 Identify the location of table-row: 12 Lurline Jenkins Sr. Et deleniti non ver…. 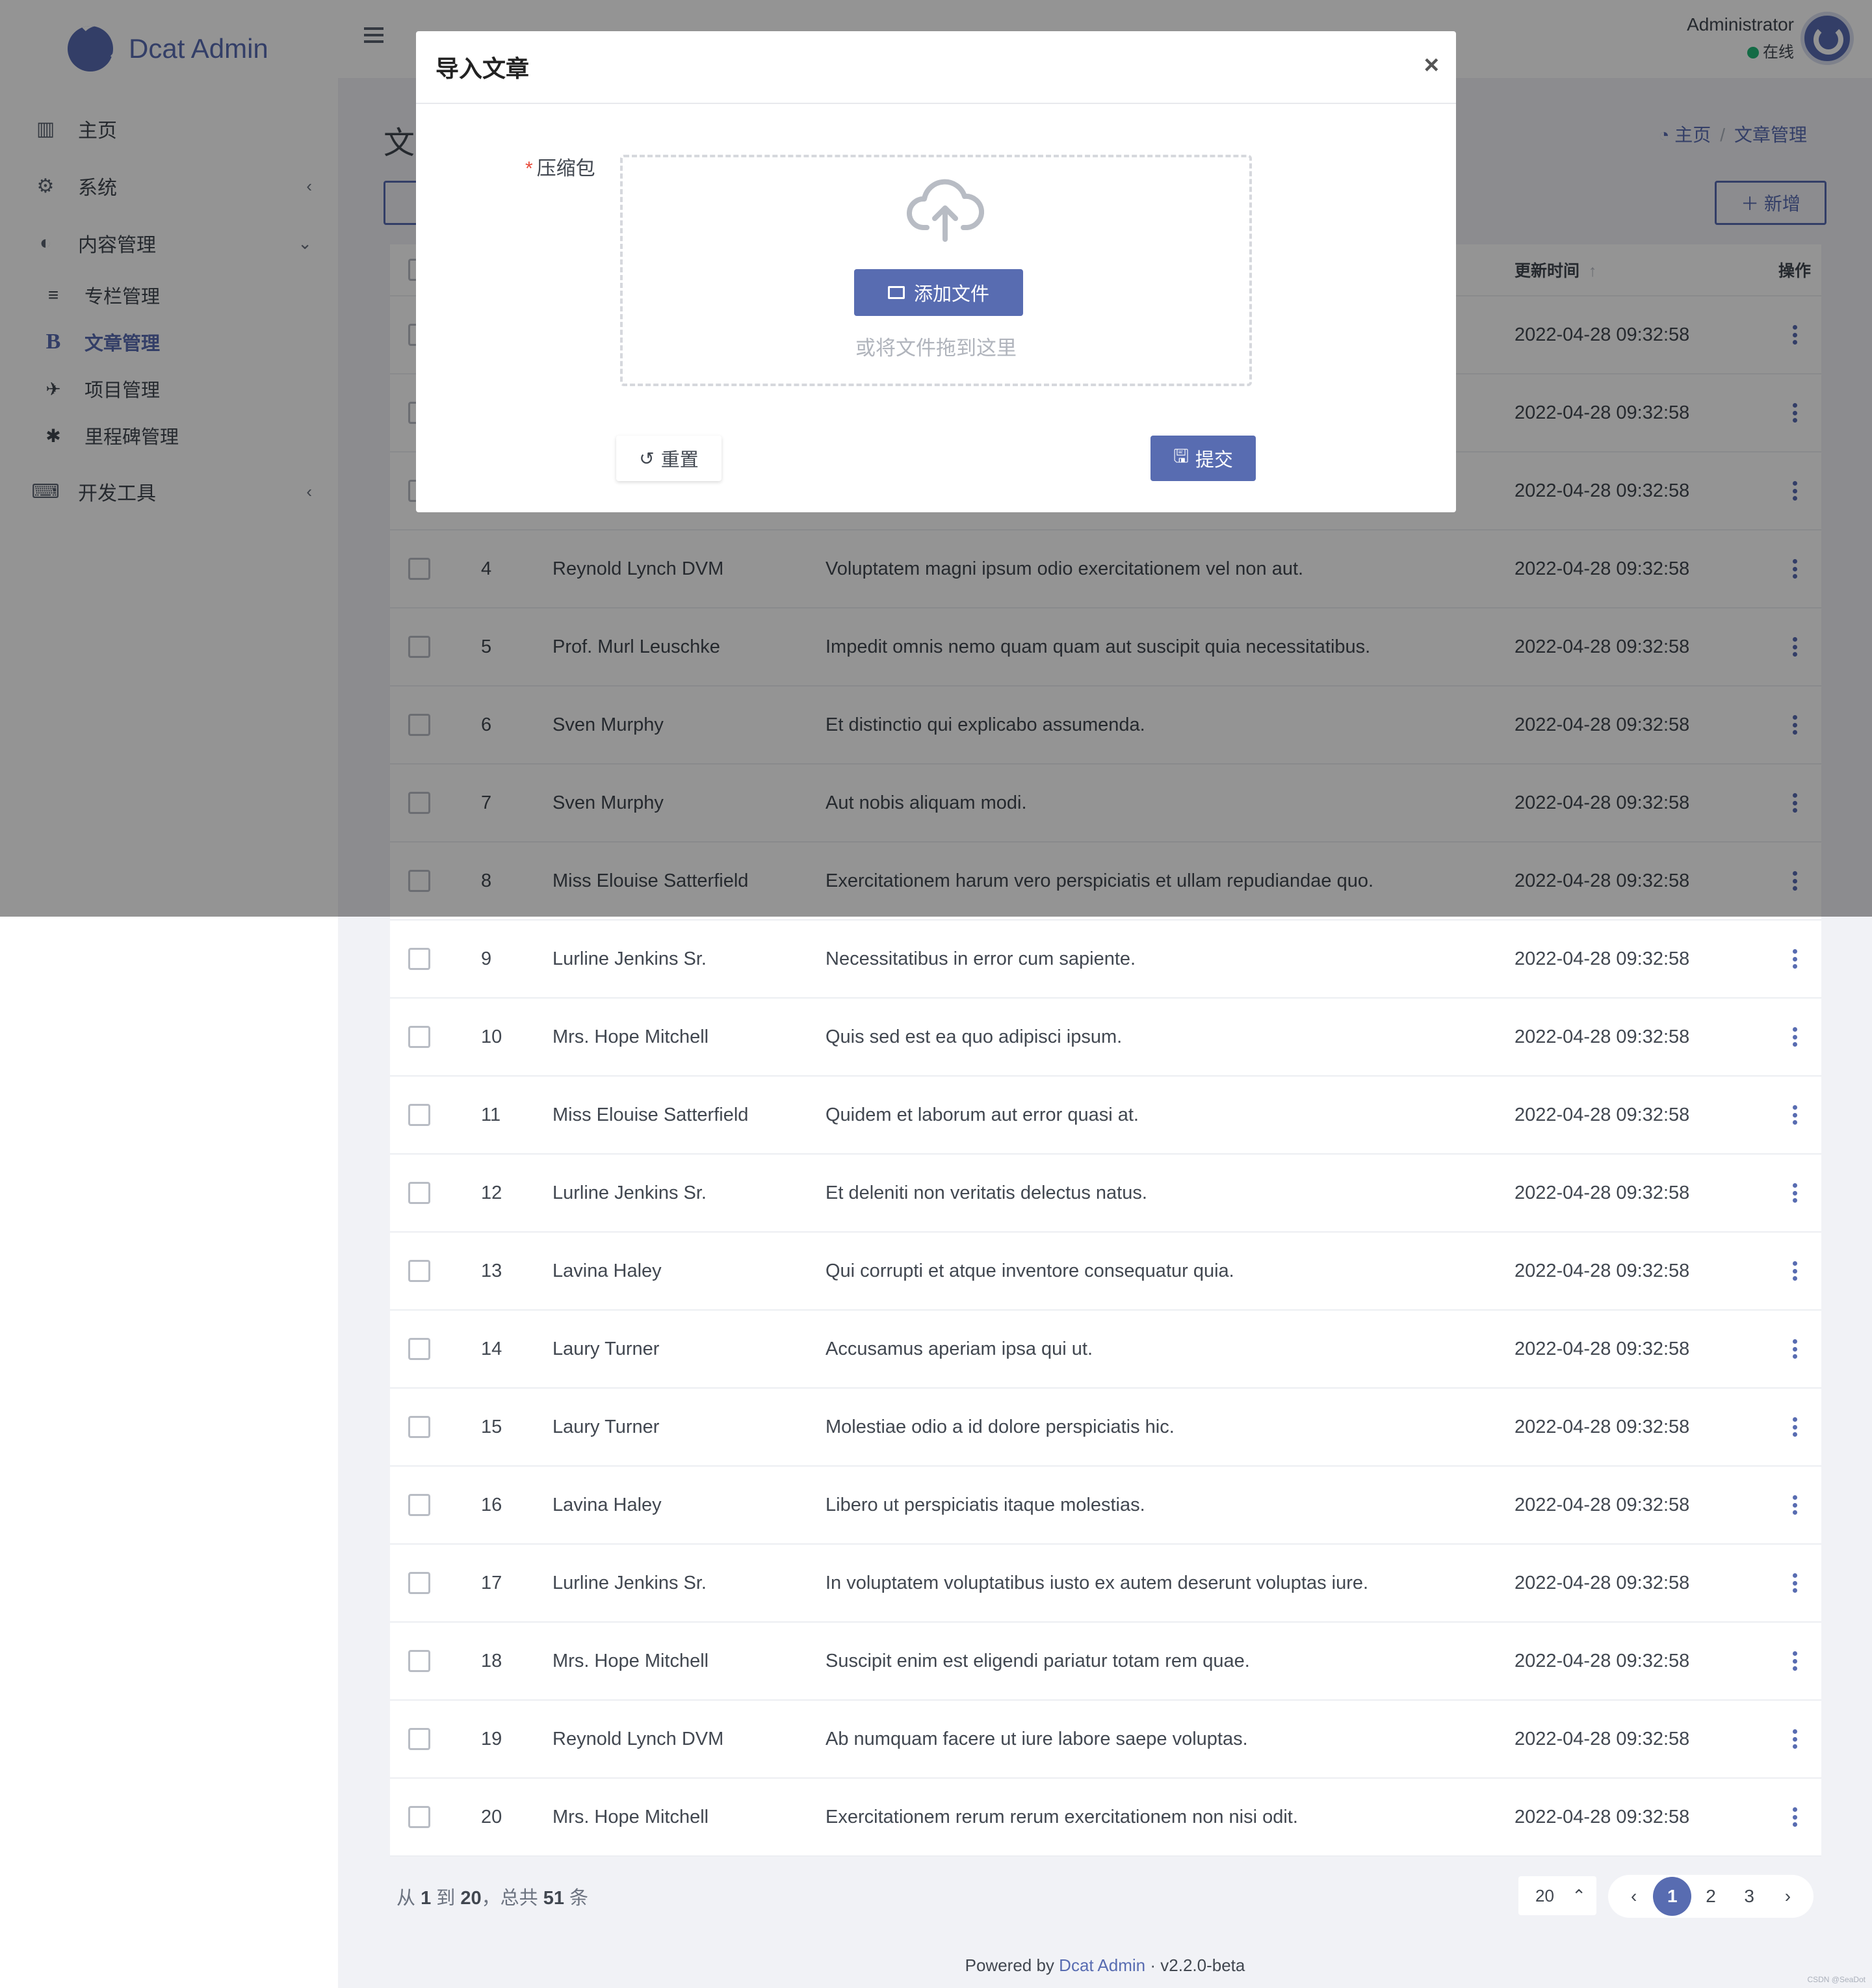
(1106, 1194).